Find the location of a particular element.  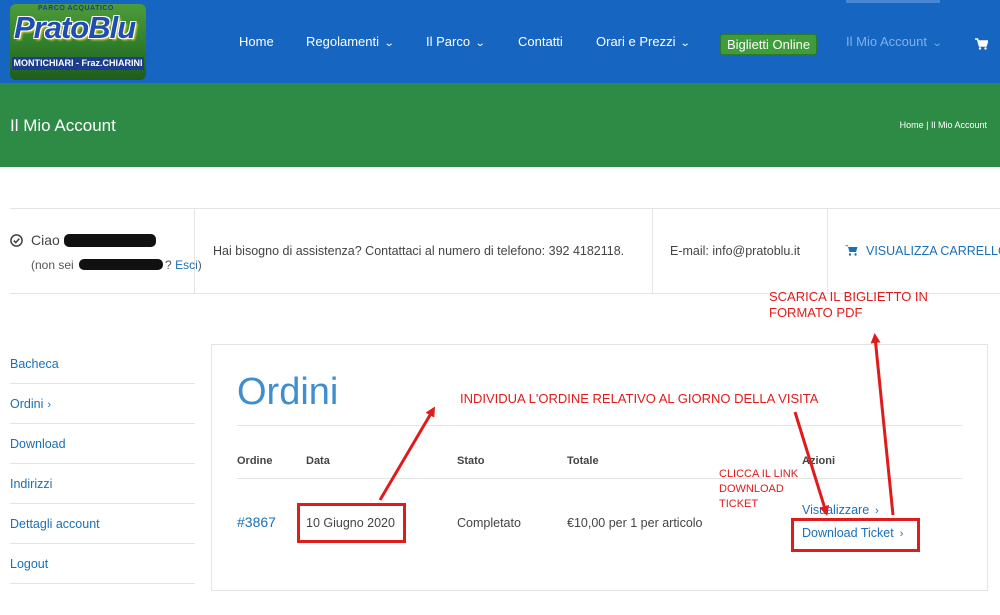

view-order-link: Visualizzare › is located at coordinates (840, 510).